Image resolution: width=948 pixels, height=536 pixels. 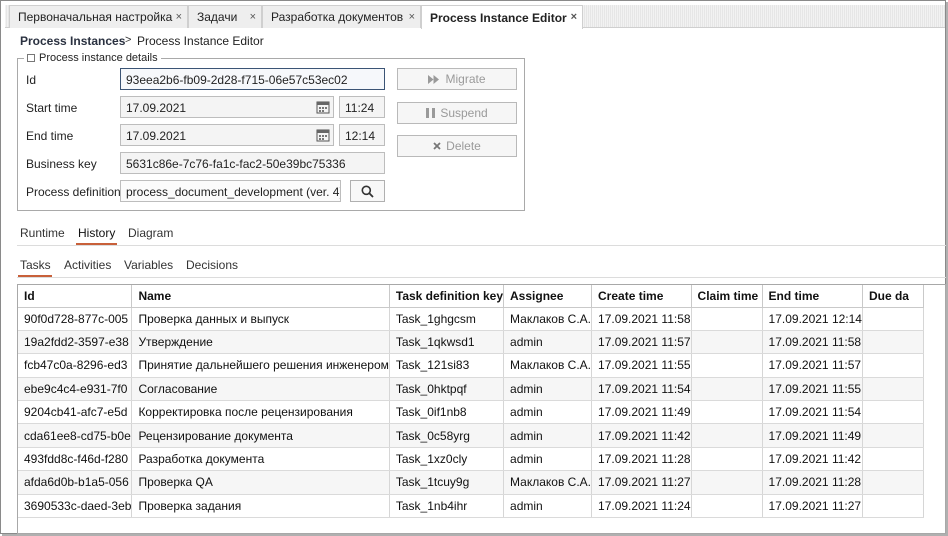 What do you see at coordinates (75, 319) in the screenshot?
I see `table-cell: 90f0d728-877c-005` at bounding box center [75, 319].